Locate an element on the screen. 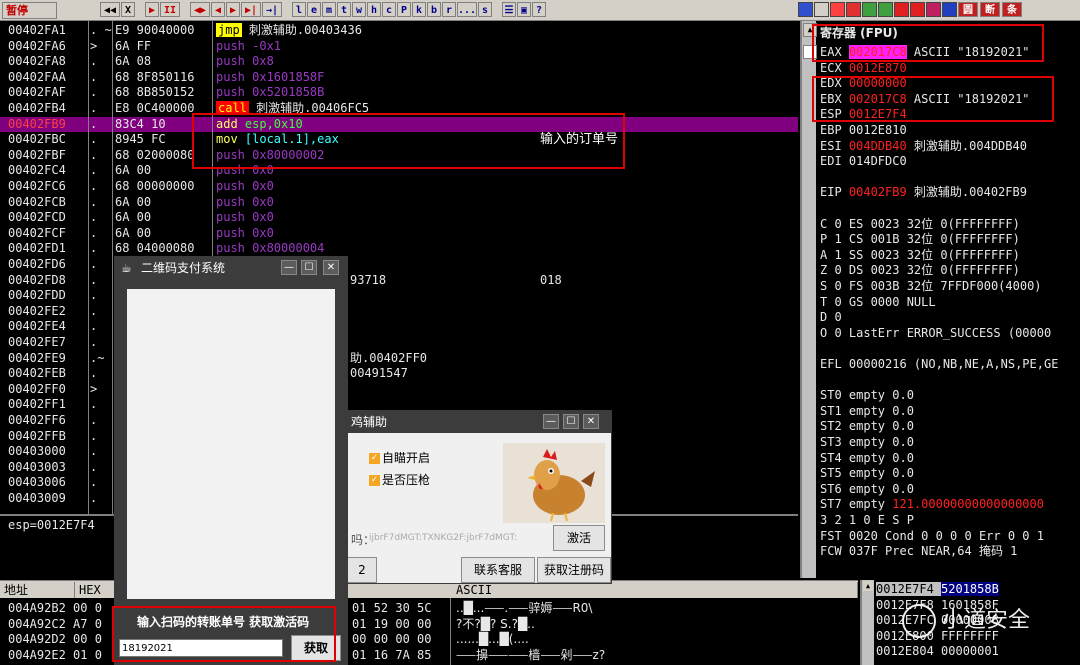 The image size is (1080, 665). dump-row-ascii: ⸺擤⸺⸺樯⸺剁⸺z? is located at coordinates (530, 655).